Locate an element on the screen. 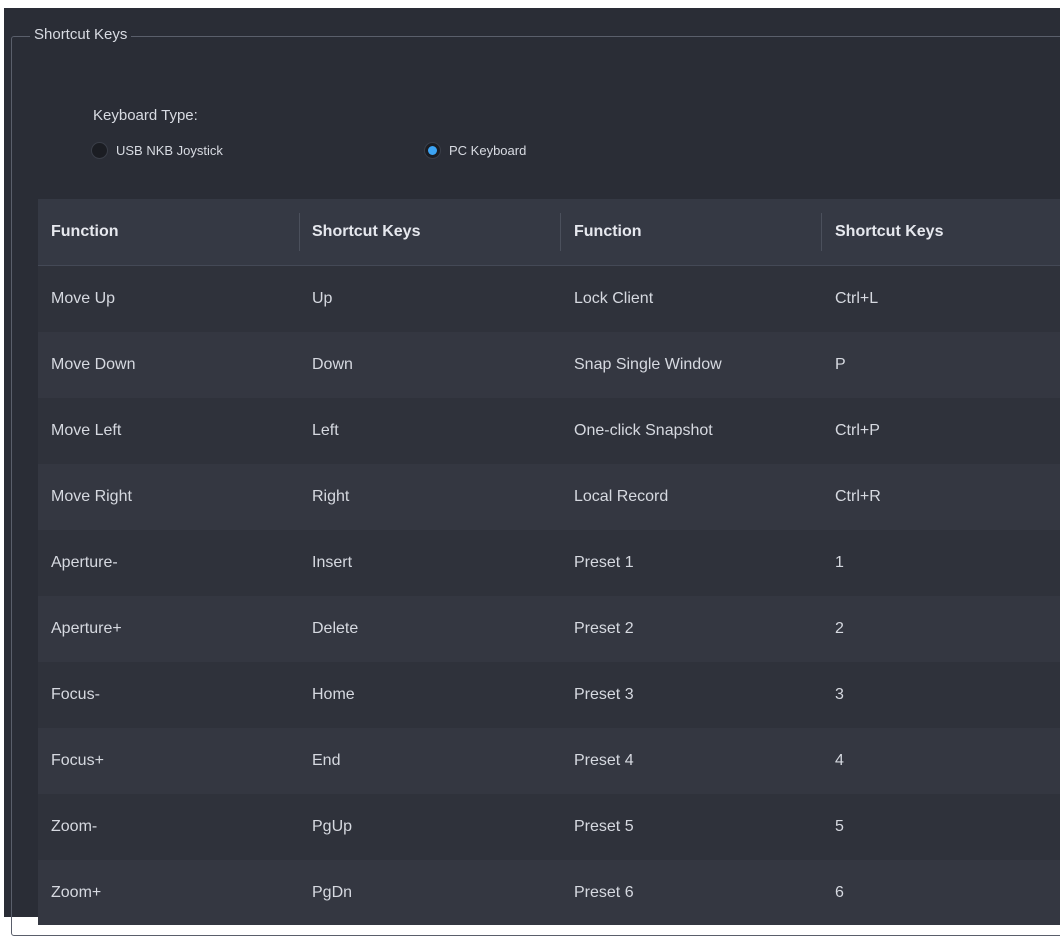 The height and width of the screenshot is (936, 1060). radio-label: USB NKB Joystick is located at coordinates (169, 150).